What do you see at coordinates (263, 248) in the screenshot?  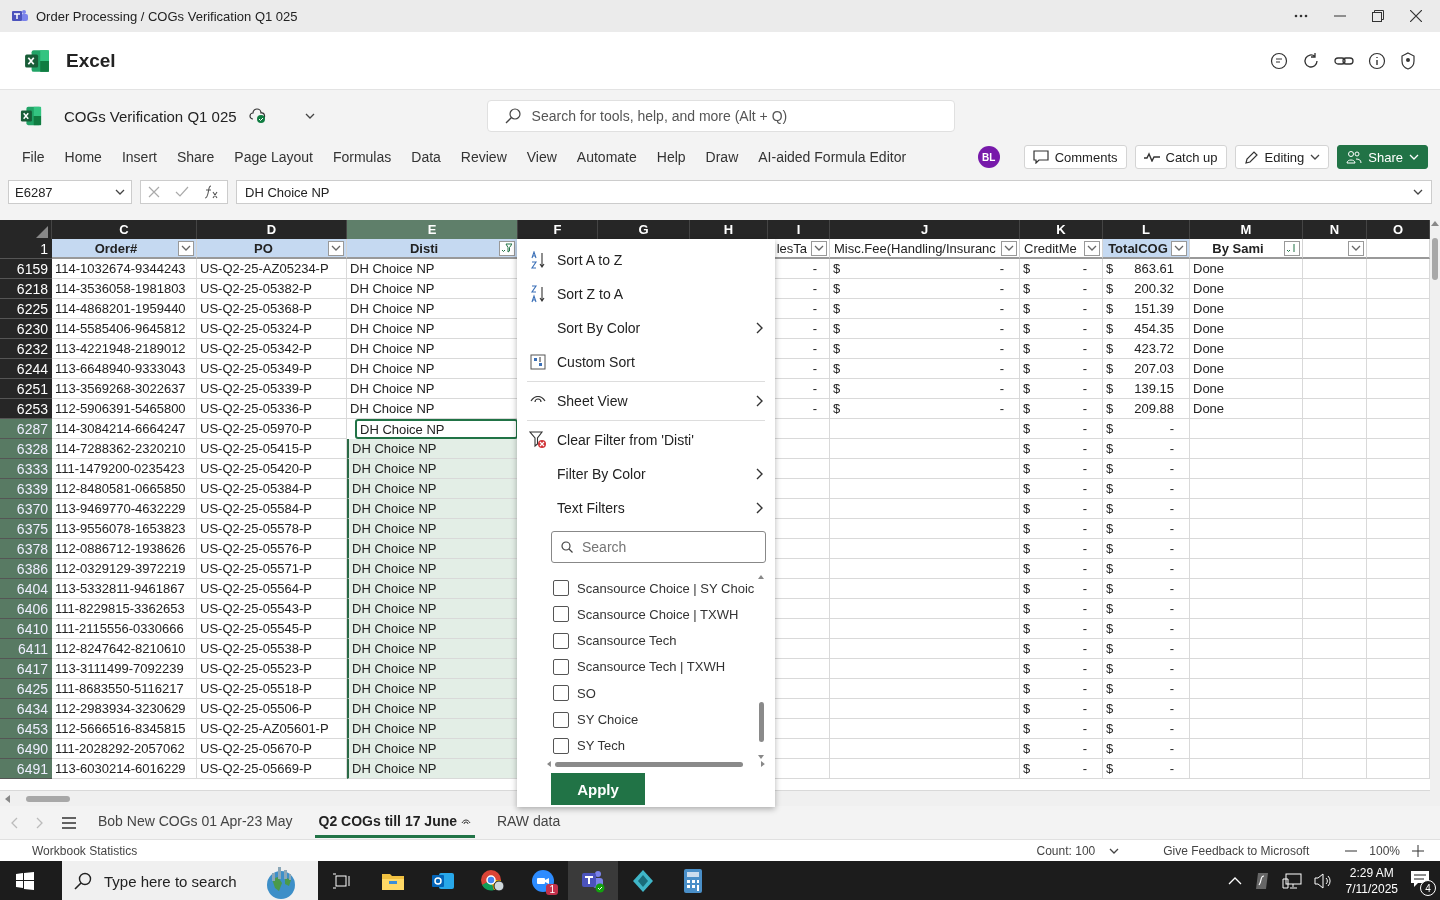 I see `column-field-label: PO` at bounding box center [263, 248].